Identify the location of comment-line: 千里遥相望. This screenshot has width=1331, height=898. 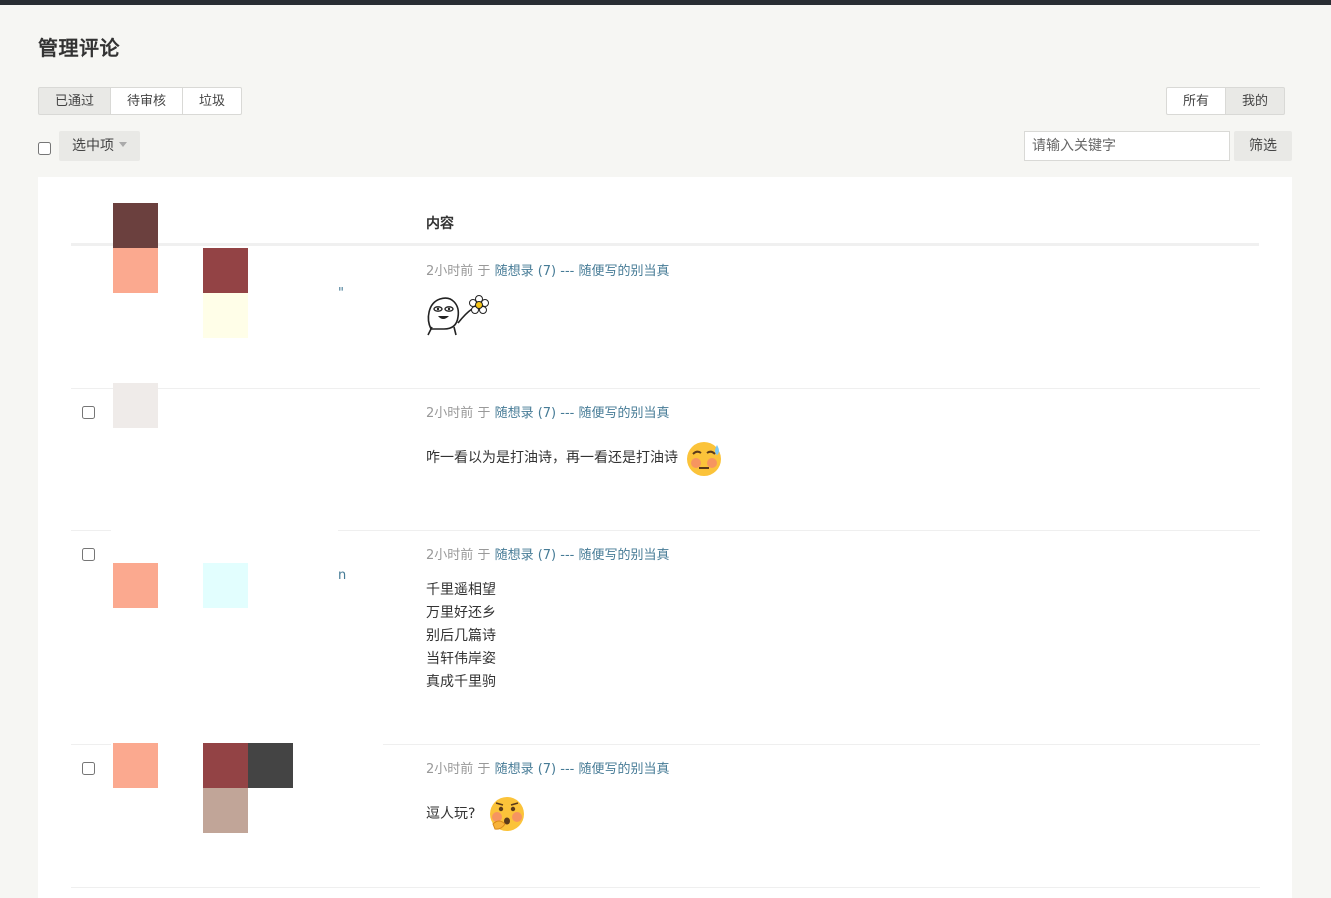
(461, 590).